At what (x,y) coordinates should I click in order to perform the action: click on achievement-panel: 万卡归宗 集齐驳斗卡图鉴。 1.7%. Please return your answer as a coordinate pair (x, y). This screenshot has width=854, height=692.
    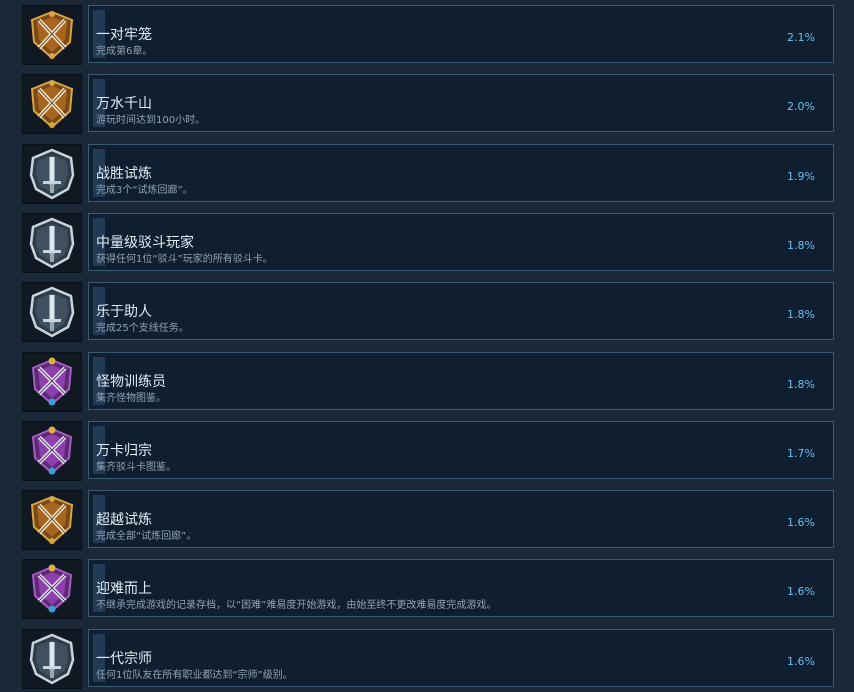
    Looking at the image, I should click on (461, 450).